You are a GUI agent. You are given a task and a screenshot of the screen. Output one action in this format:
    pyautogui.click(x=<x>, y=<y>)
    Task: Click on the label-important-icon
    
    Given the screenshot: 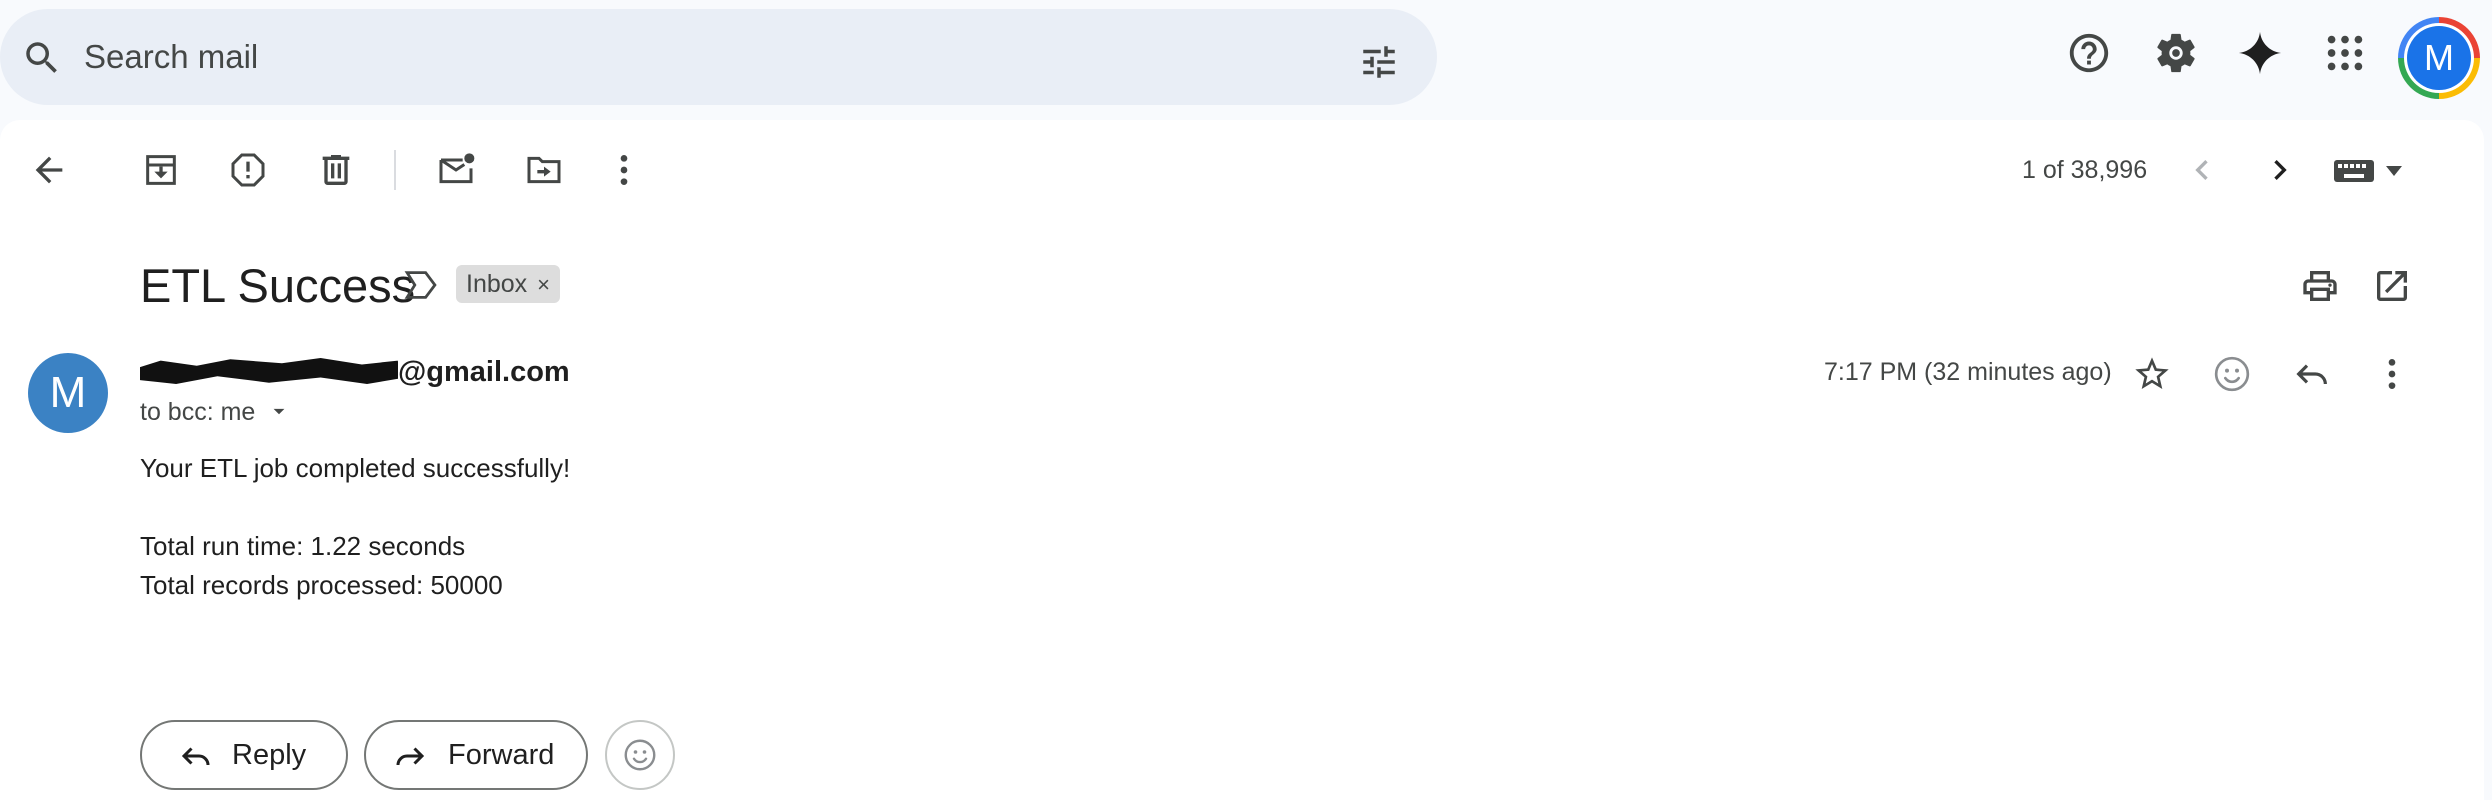 What is the action you would take?
    pyautogui.click(x=421, y=285)
    